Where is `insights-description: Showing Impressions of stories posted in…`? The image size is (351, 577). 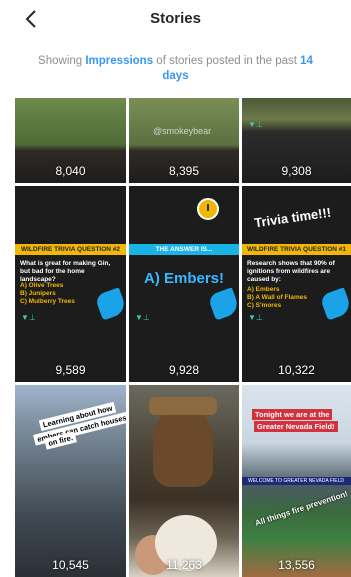 insights-description: Showing Impressions of stories posted in… is located at coordinates (175, 69).